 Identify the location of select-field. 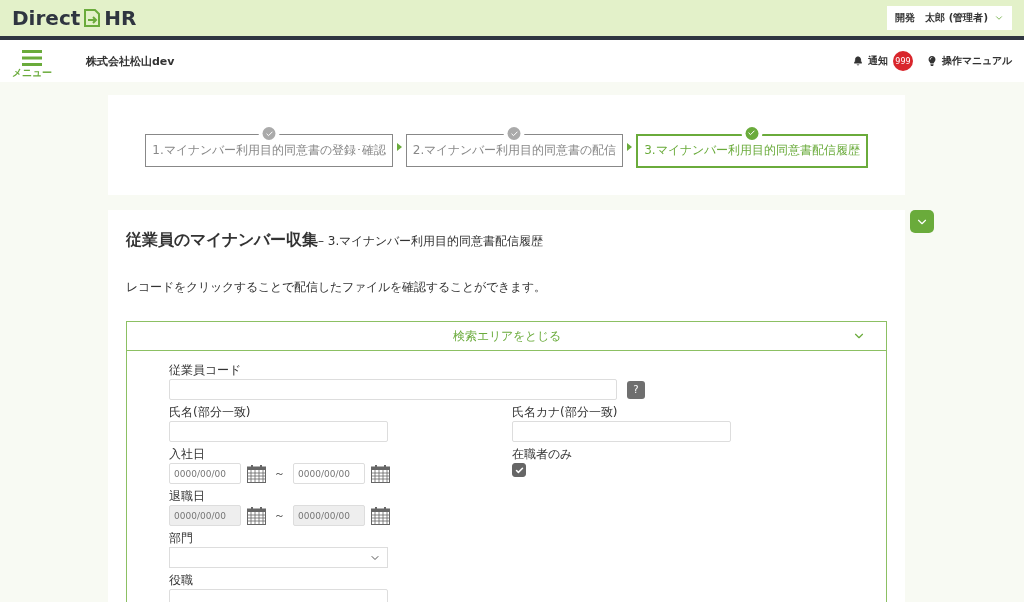
(278, 557).